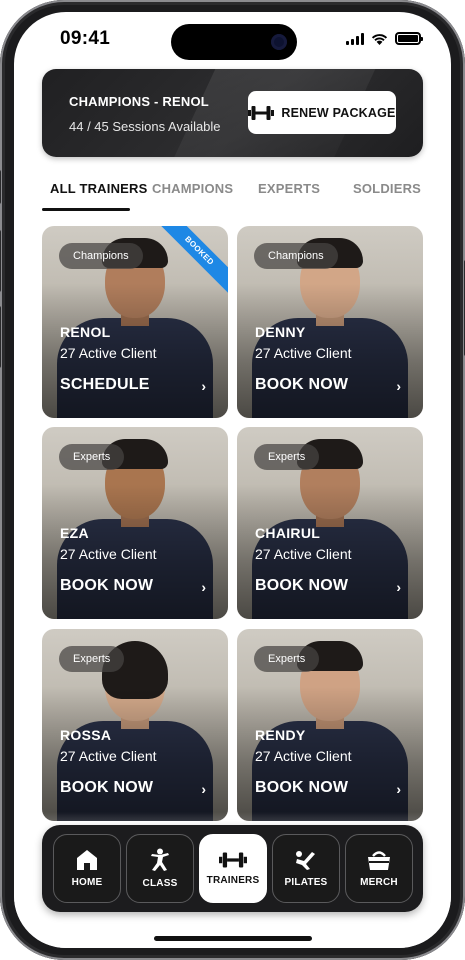  I want to click on home-icon, so click(87, 860).